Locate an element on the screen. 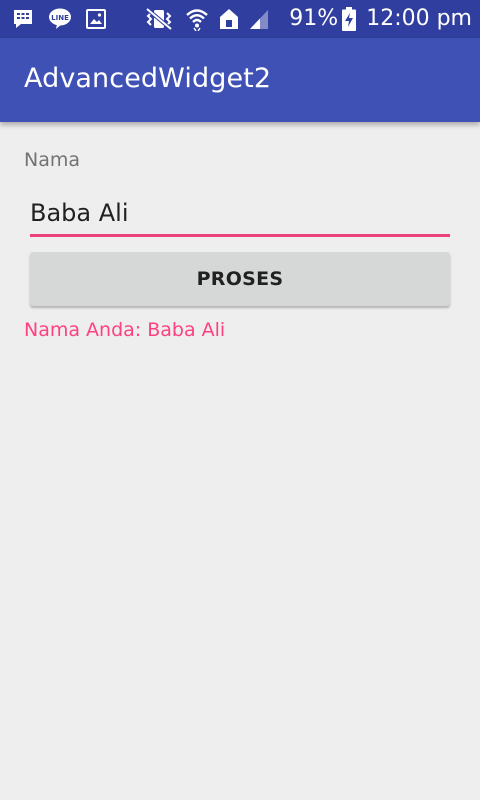 Image resolution: width=480 pixels, height=800 pixels. battery-charging-icon is located at coordinates (349, 19).